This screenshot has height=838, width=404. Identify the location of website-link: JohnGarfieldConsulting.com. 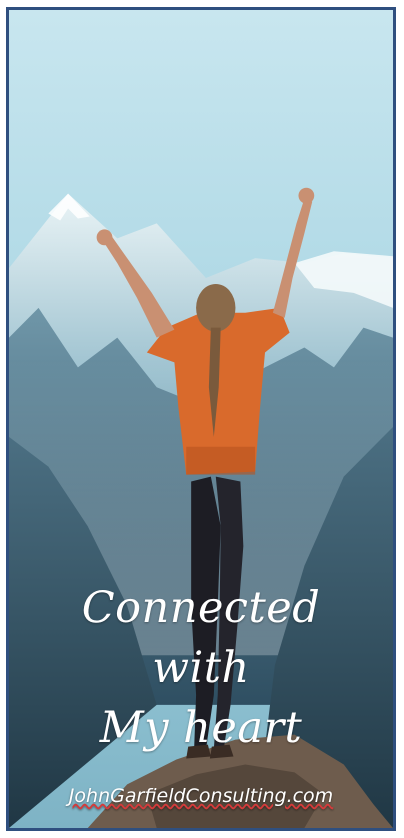
(201, 796).